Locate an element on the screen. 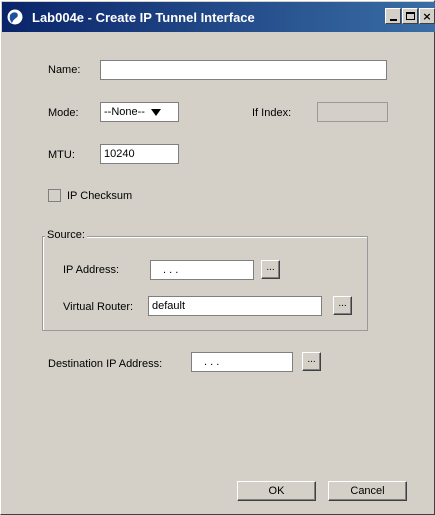 The image size is (435, 515). maximize-icon is located at coordinates (410, 16).